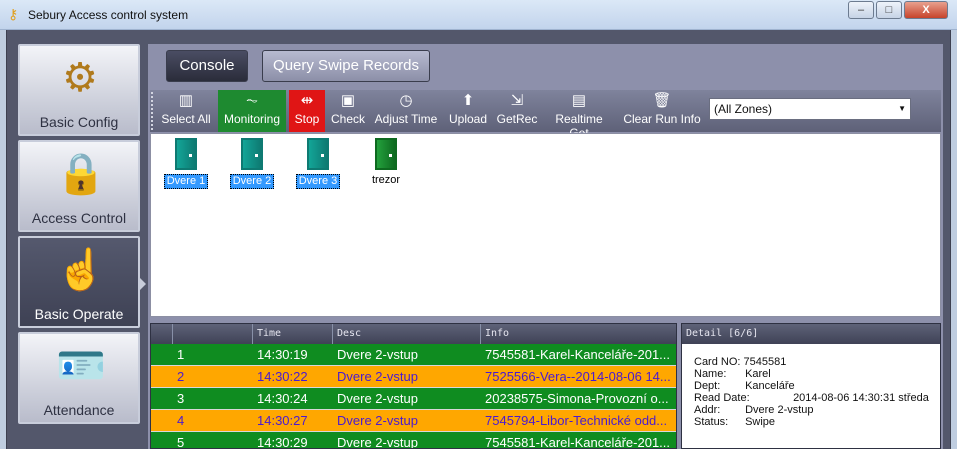 This screenshot has height=449, width=957. Describe the element at coordinates (81, 270) in the screenshot. I see `hand-pointer-icon: ☝` at that location.